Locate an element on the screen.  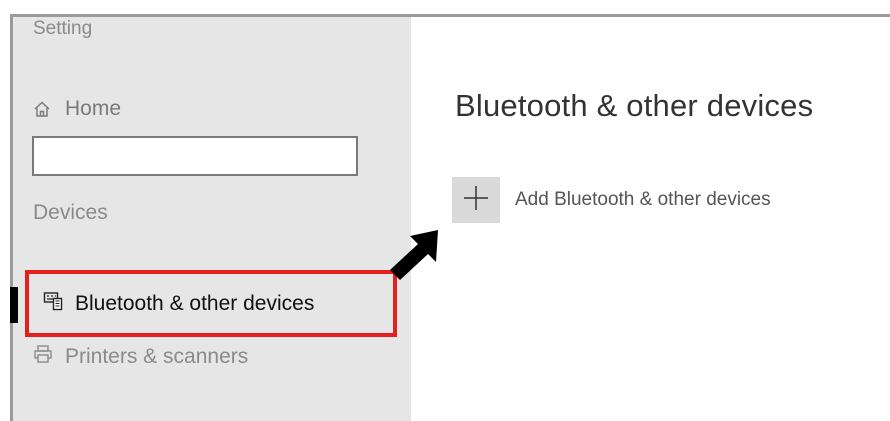
pointer-arrow-icon is located at coordinates (416, 252).